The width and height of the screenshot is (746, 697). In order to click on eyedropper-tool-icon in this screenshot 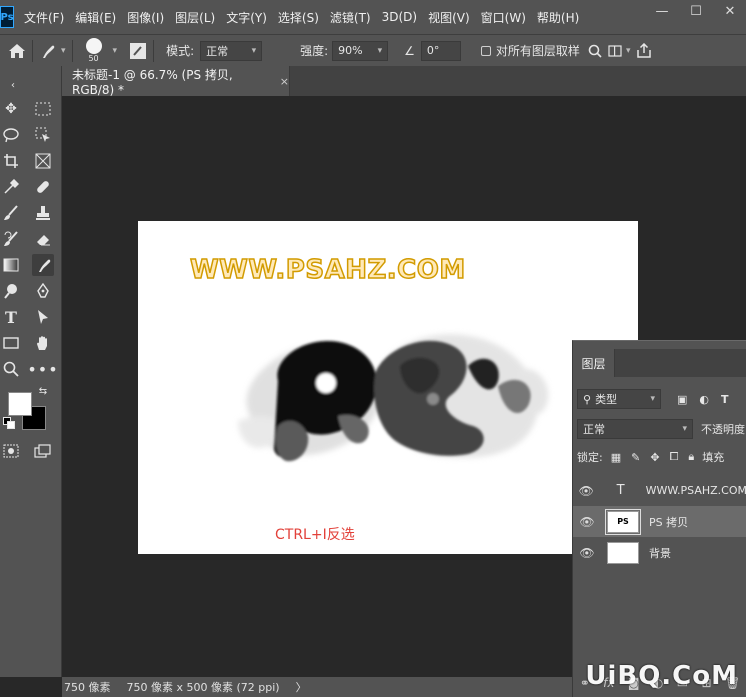, I will do `click(11, 187)`.